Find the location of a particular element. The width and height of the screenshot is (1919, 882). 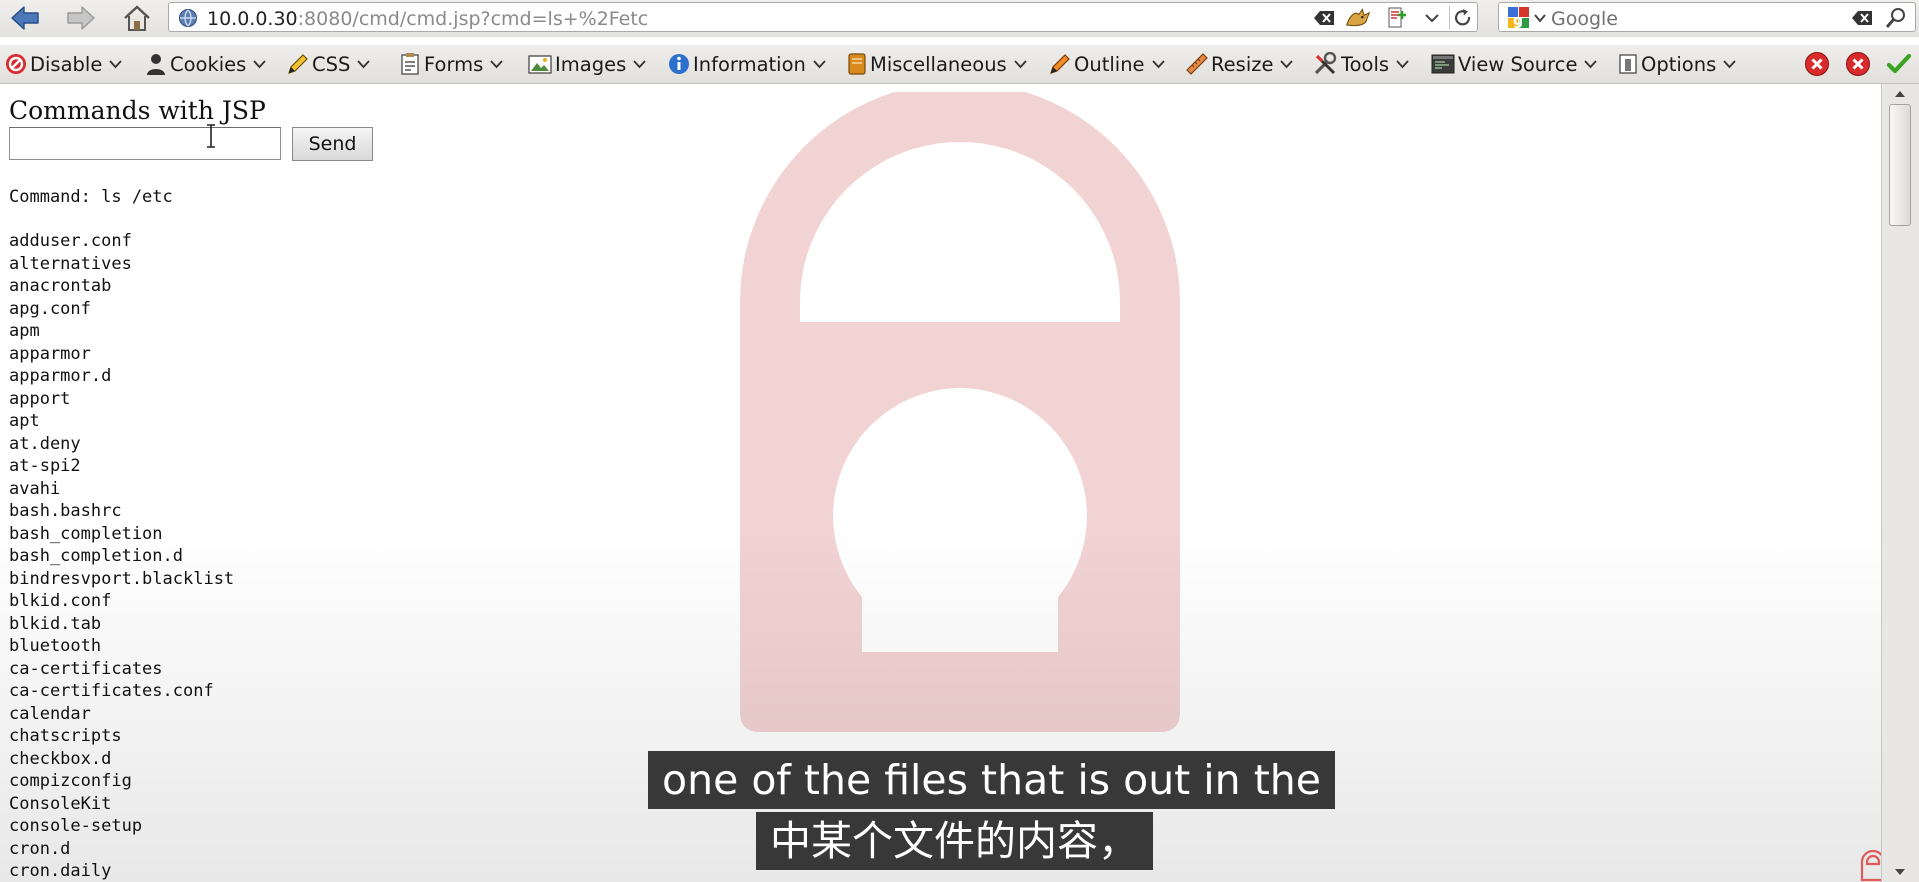

reload-icon is located at coordinates (1462, 18).